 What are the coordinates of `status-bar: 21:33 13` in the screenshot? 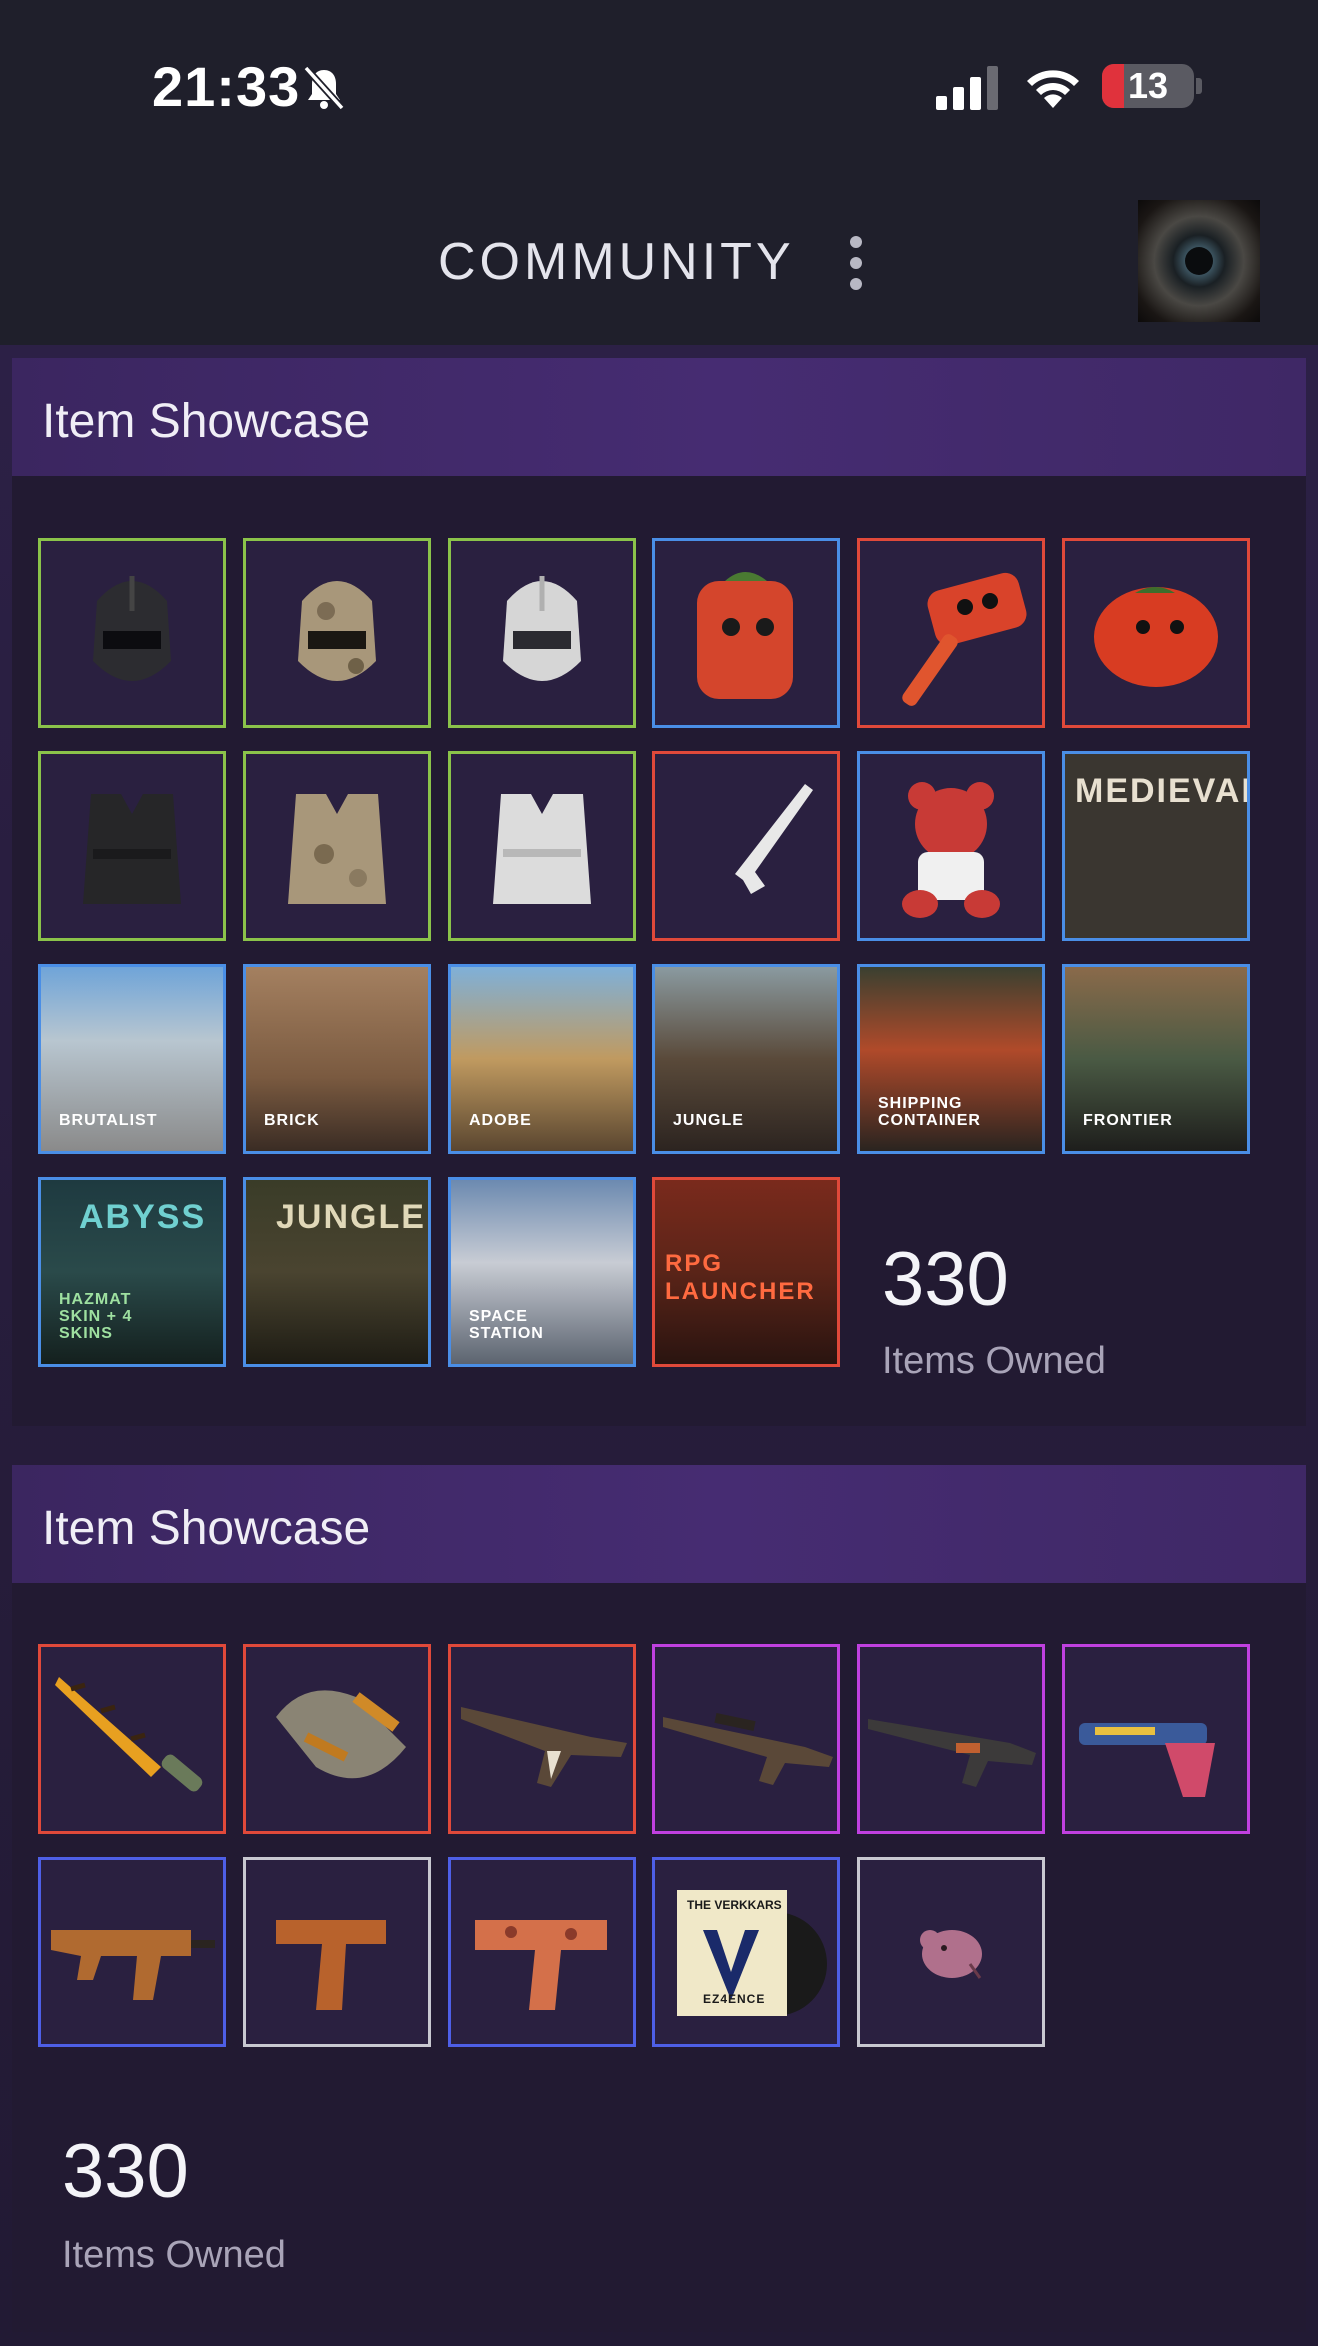 It's located at (659, 85).